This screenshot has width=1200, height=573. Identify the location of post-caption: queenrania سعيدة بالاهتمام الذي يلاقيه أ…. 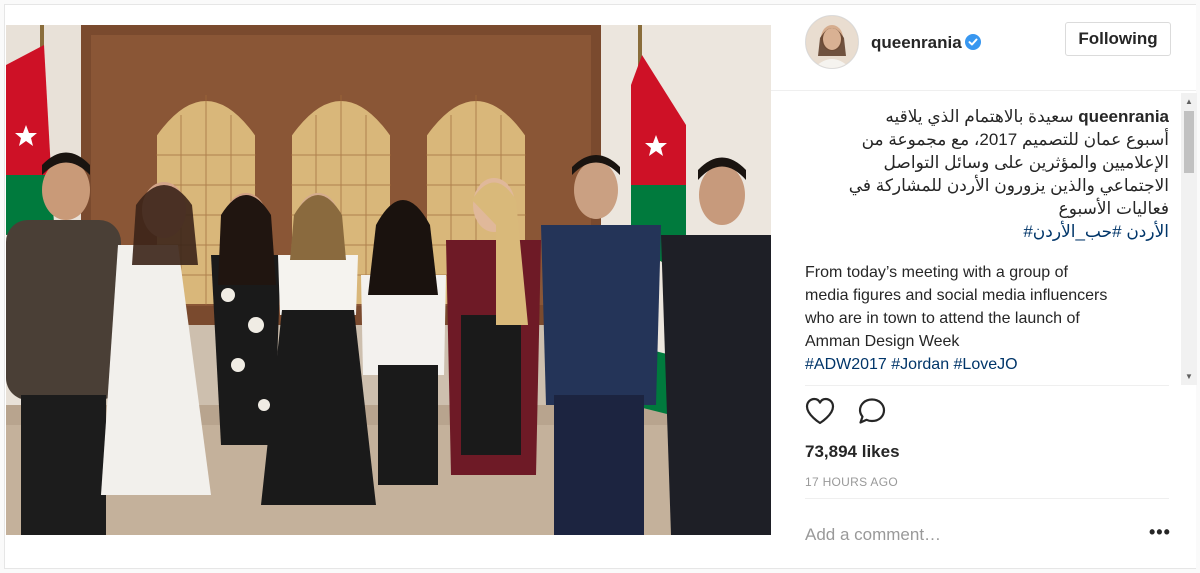
(987, 245).